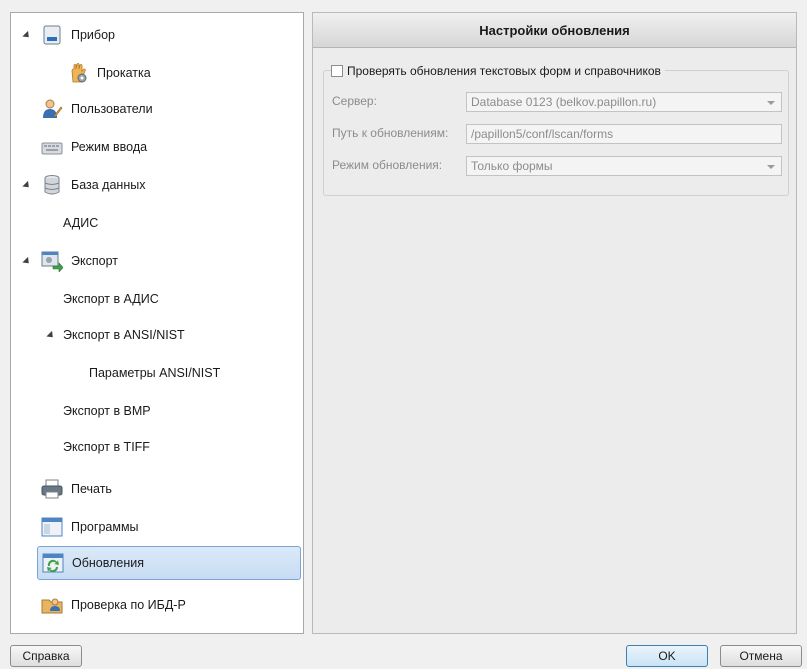 This screenshot has height=669, width=807. What do you see at coordinates (157, 35) in the screenshot?
I see `tree-item-device: Прибор` at bounding box center [157, 35].